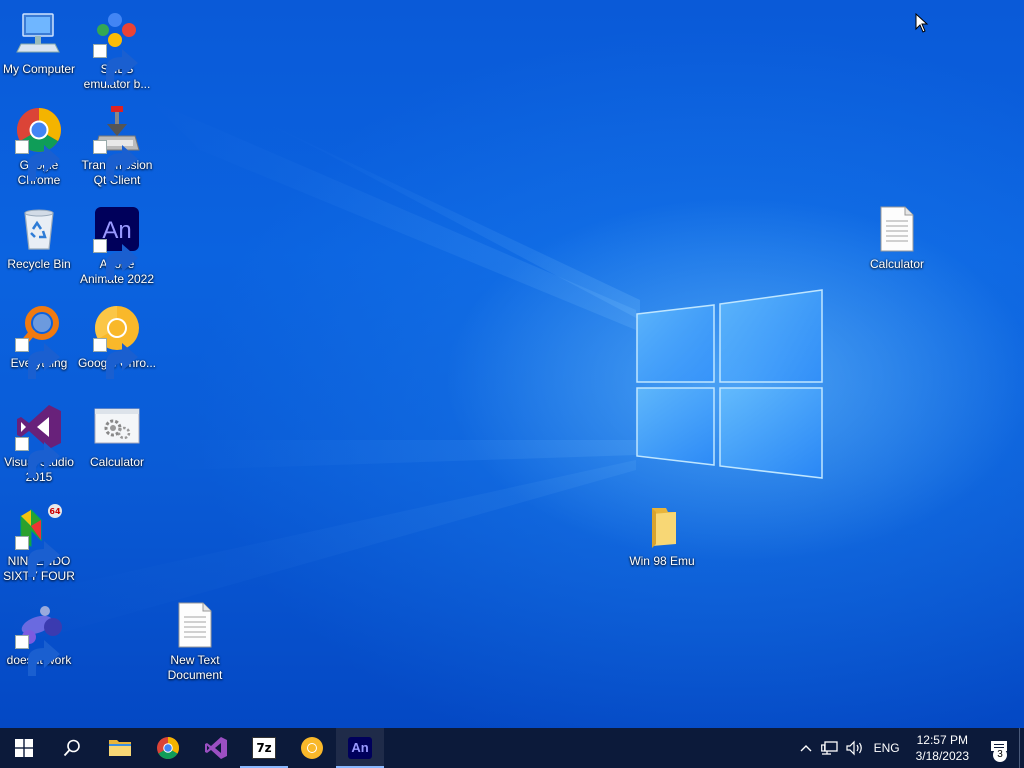 This screenshot has width=1024, height=768. I want to click on taskbar-visual-studio, so click(216, 748).